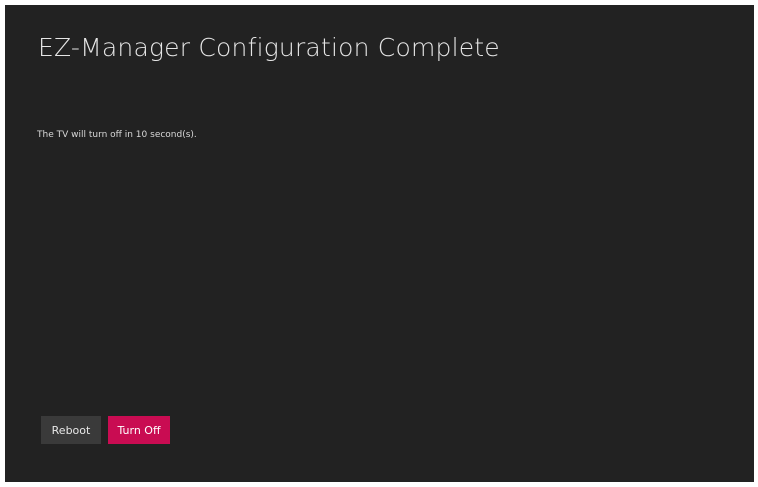  What do you see at coordinates (269, 47) in the screenshot?
I see `page-title: EZ-Manager Configuration Complete` at bounding box center [269, 47].